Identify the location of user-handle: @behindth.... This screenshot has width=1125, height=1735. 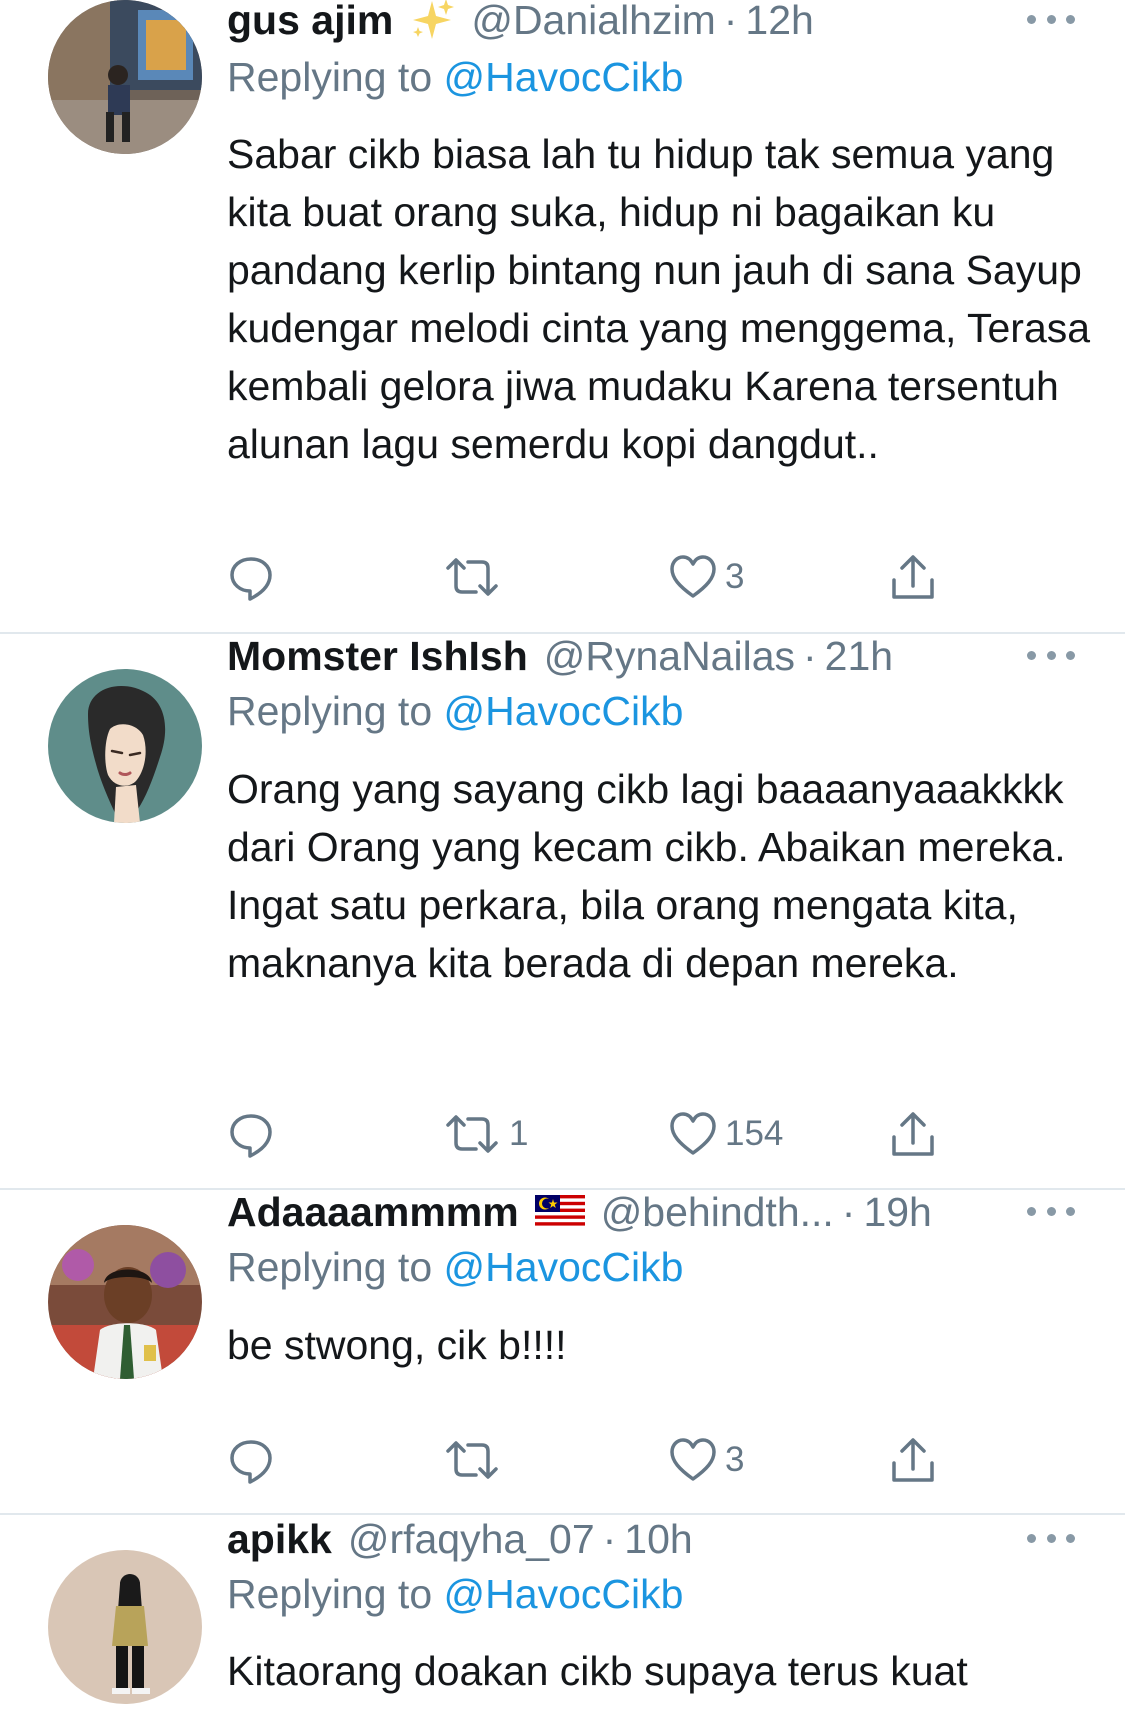
(717, 1212).